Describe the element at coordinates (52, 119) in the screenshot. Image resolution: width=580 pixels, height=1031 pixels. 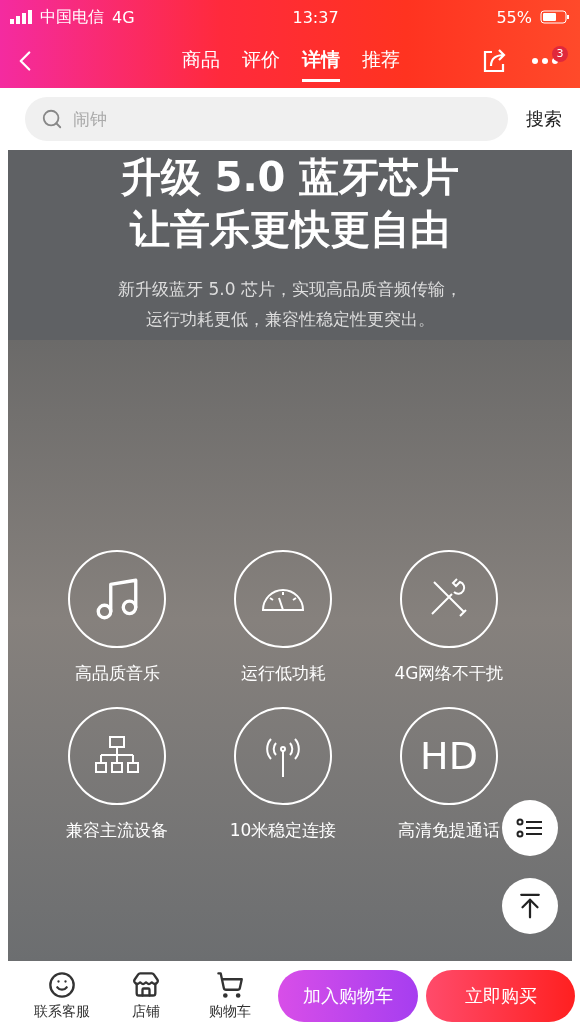
I see `search-icon` at that location.